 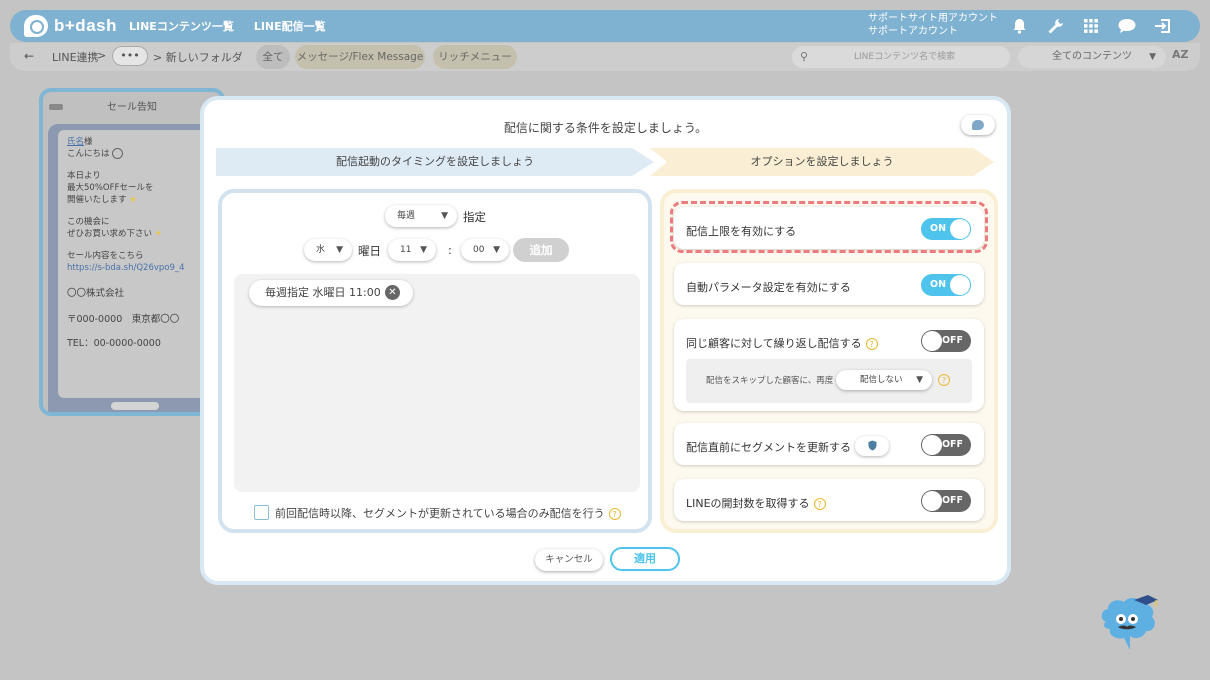 I want to click on header-icons, so click(x=1091, y=26).